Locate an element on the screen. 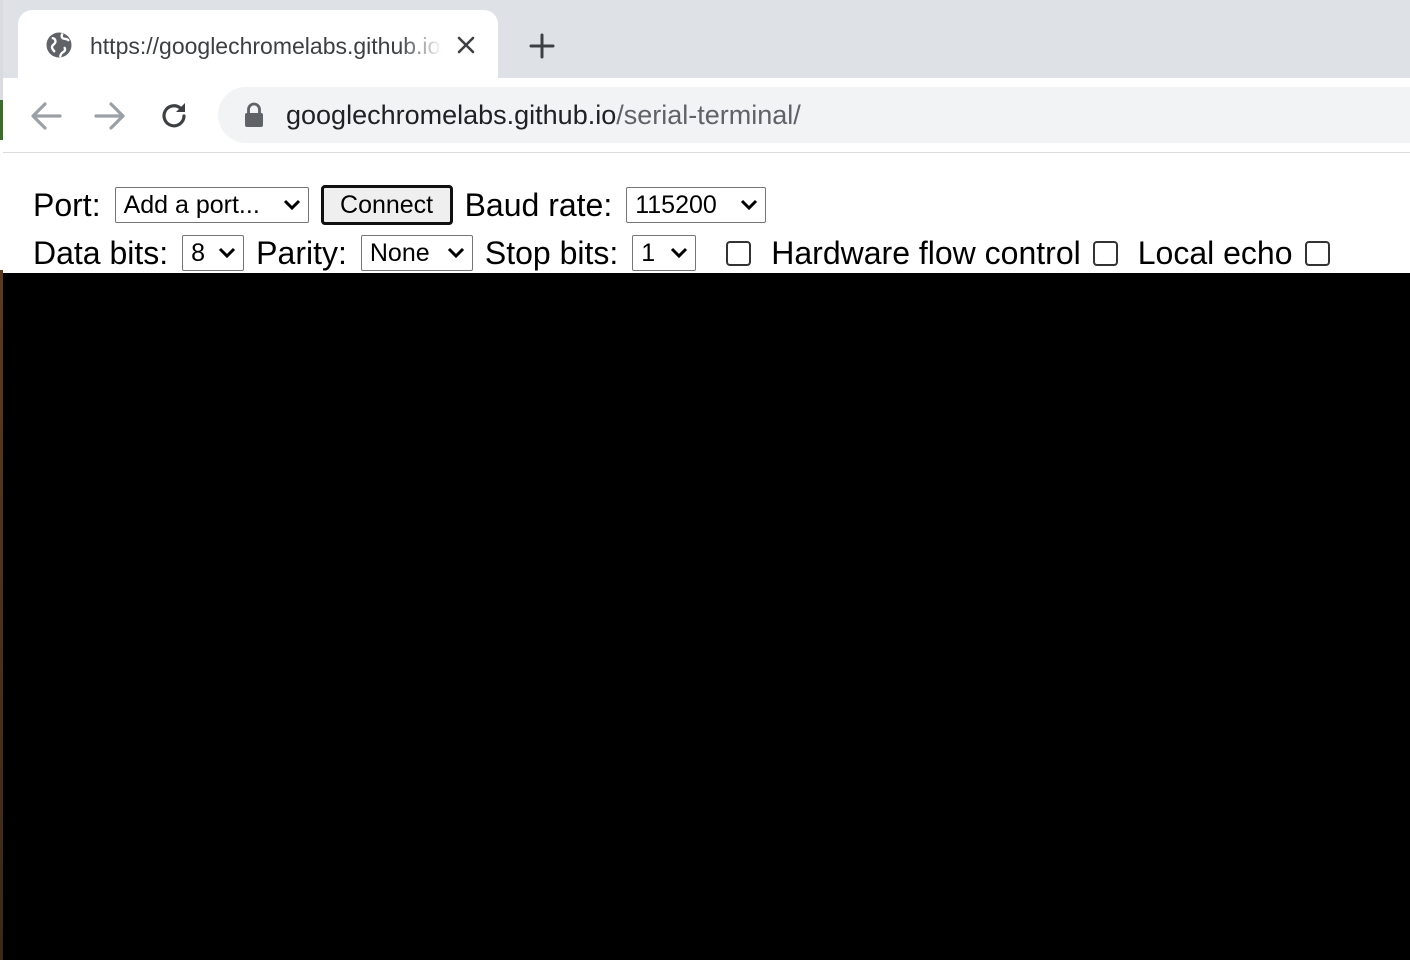  parity-select: None is located at coordinates (416, 253).